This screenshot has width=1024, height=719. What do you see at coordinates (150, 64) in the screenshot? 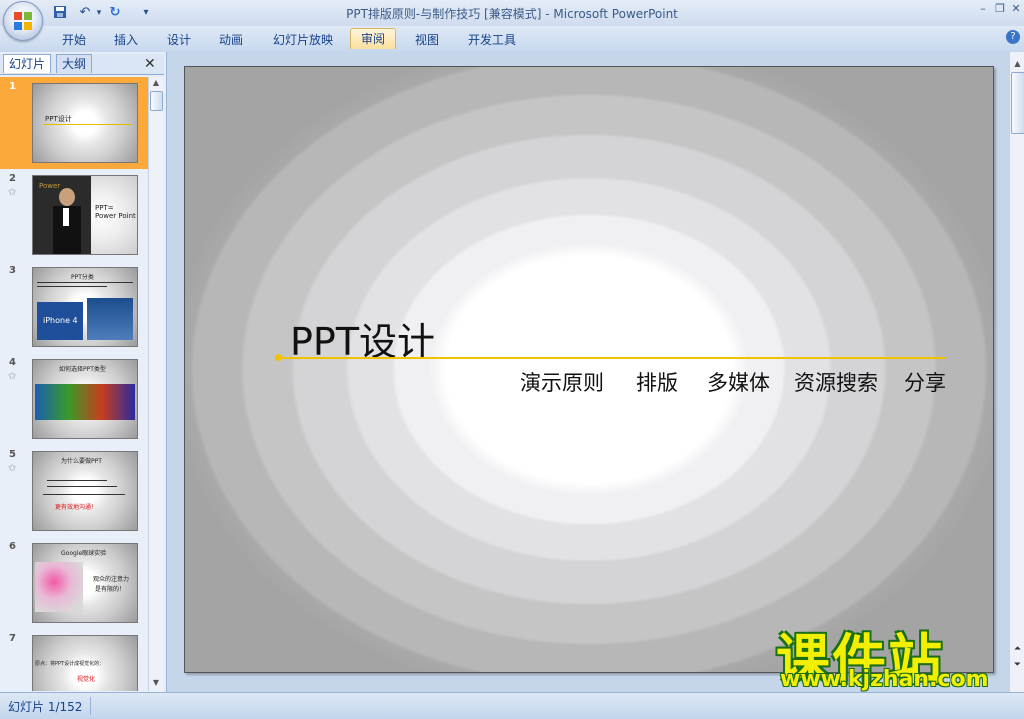
I see `panel-close-icon: ✕` at bounding box center [150, 64].